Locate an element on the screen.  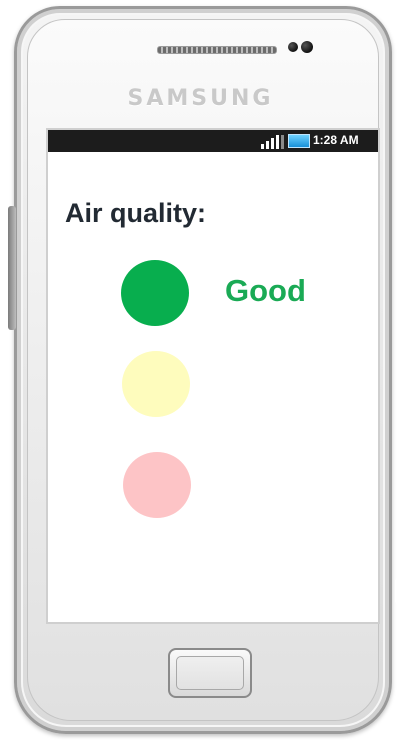
earpiece-speaker is located at coordinates (217, 50).